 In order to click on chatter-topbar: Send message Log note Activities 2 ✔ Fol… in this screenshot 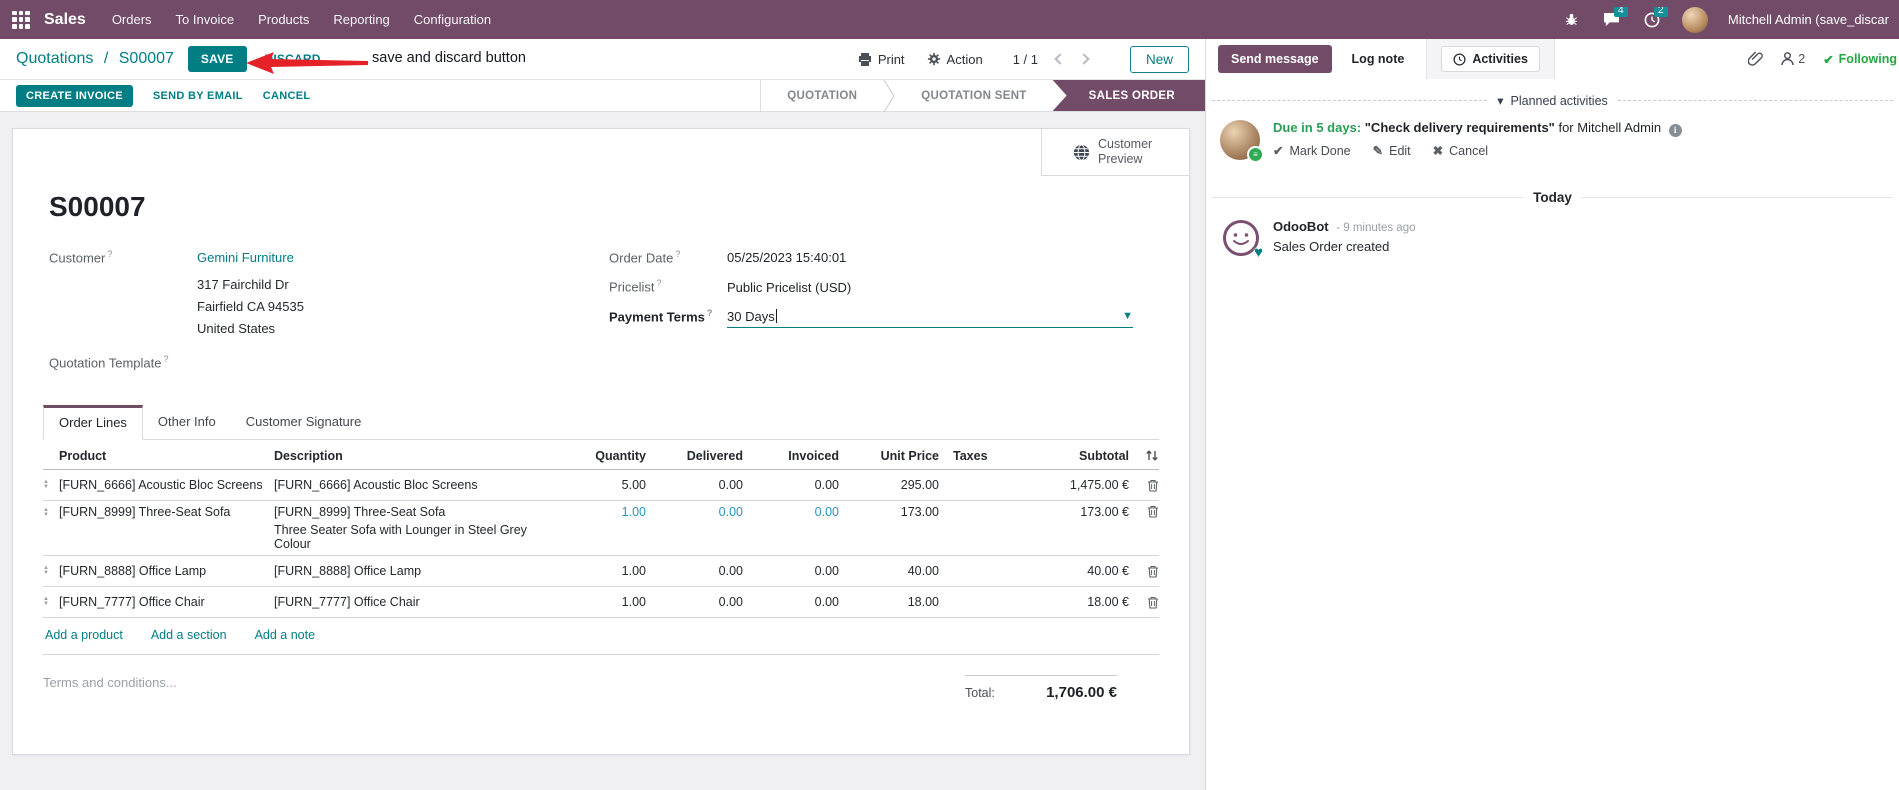, I will do `click(1552, 59)`.